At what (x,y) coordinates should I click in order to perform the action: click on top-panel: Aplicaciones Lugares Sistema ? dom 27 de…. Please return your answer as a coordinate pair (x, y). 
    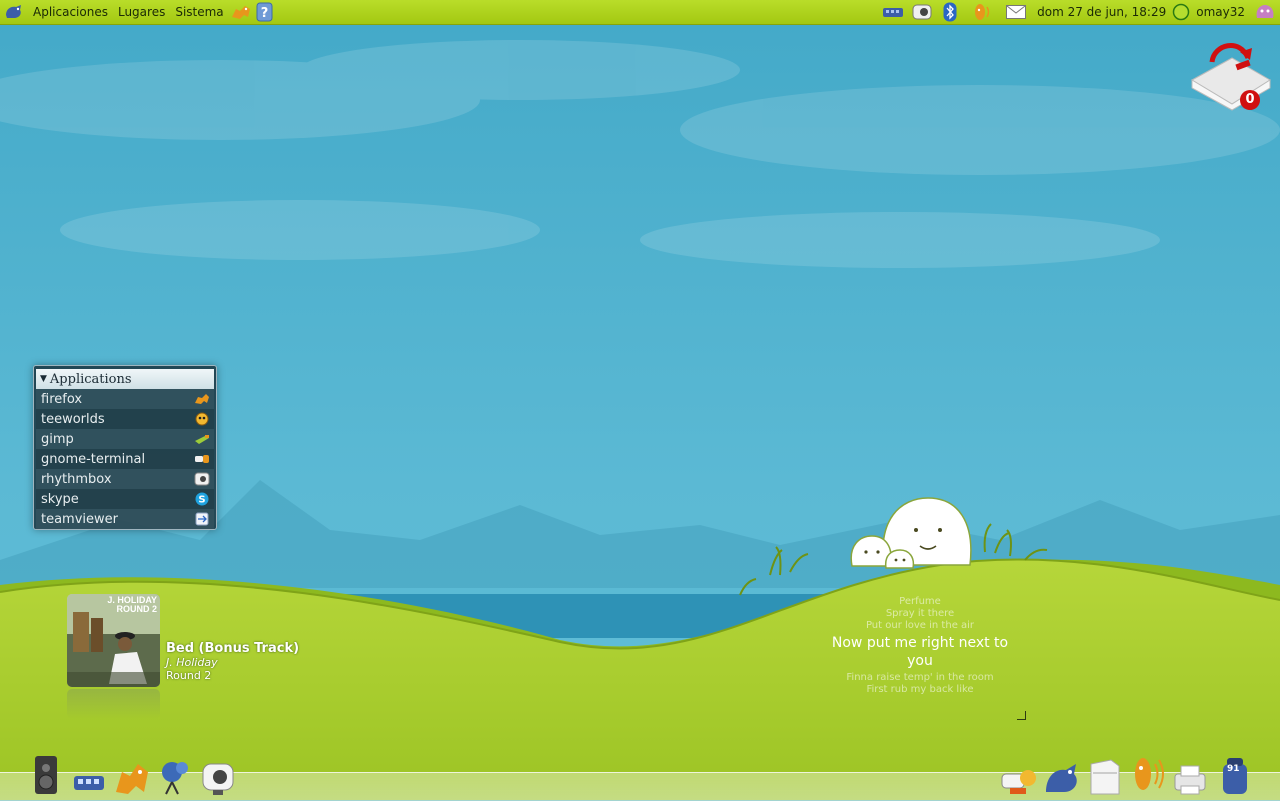
    Looking at the image, I should click on (640, 12).